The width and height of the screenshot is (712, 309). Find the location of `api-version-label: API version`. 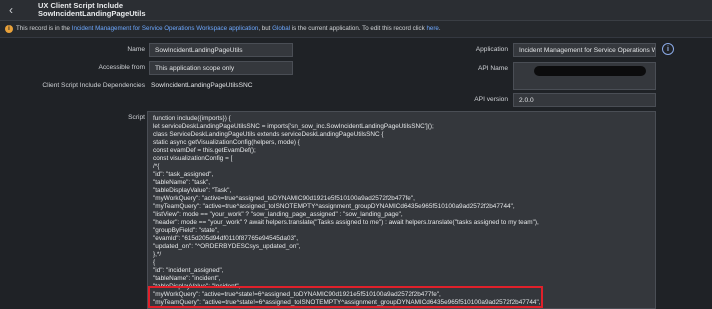

api-version-label: API version is located at coordinates (491, 99).